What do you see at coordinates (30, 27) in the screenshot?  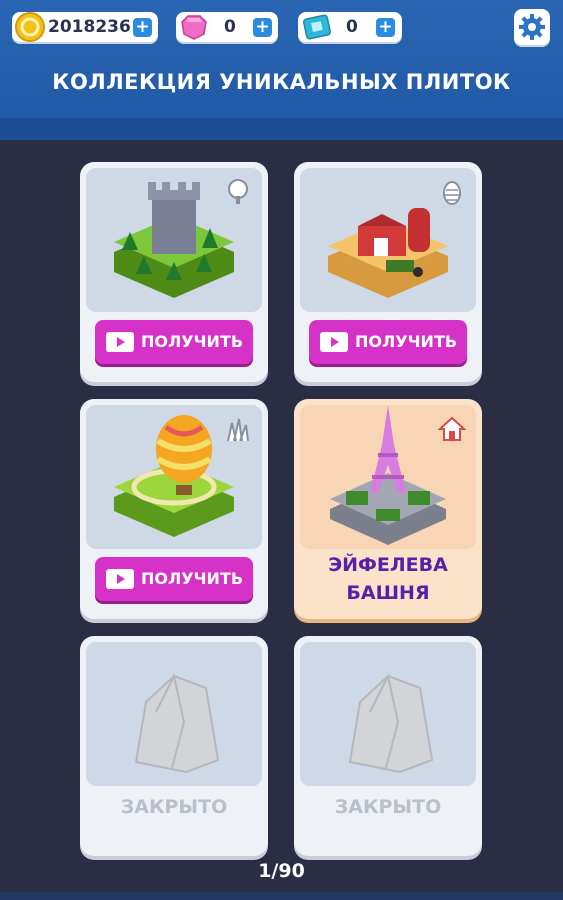 I see `coin-icon` at bounding box center [30, 27].